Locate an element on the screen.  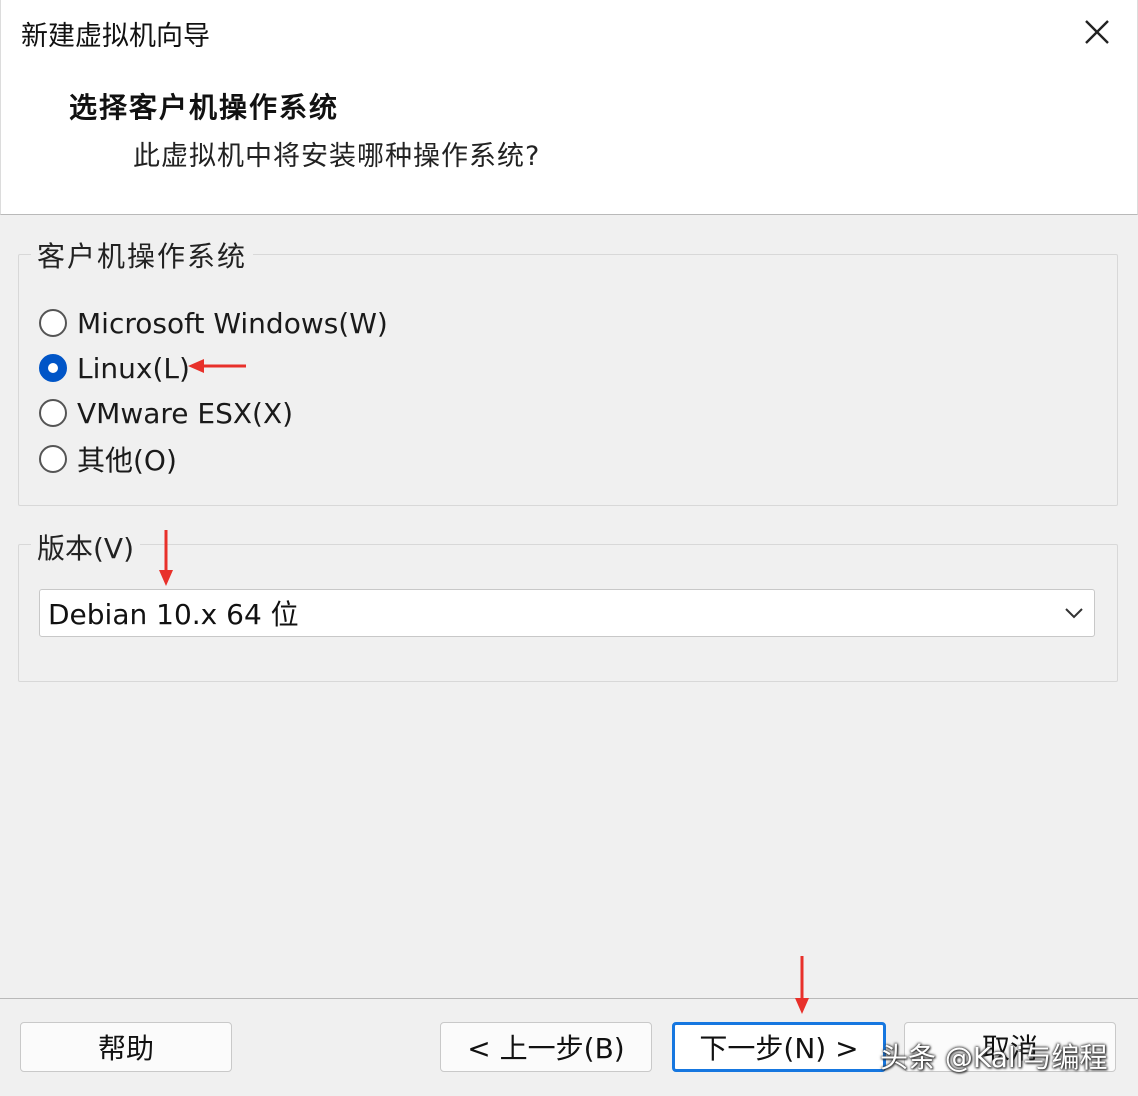
version-legend: 版本(V) is located at coordinates (86, 547).